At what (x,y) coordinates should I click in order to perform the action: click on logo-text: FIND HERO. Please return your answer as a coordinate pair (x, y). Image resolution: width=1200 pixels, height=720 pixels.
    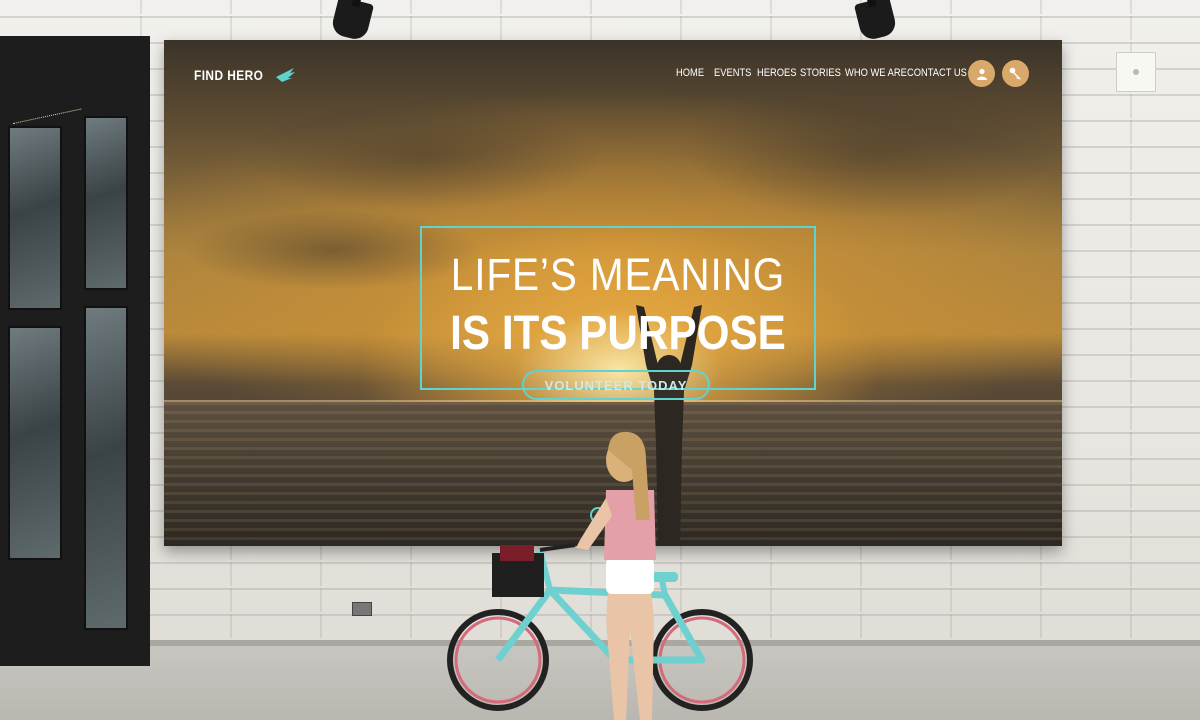
    Looking at the image, I should click on (229, 75).